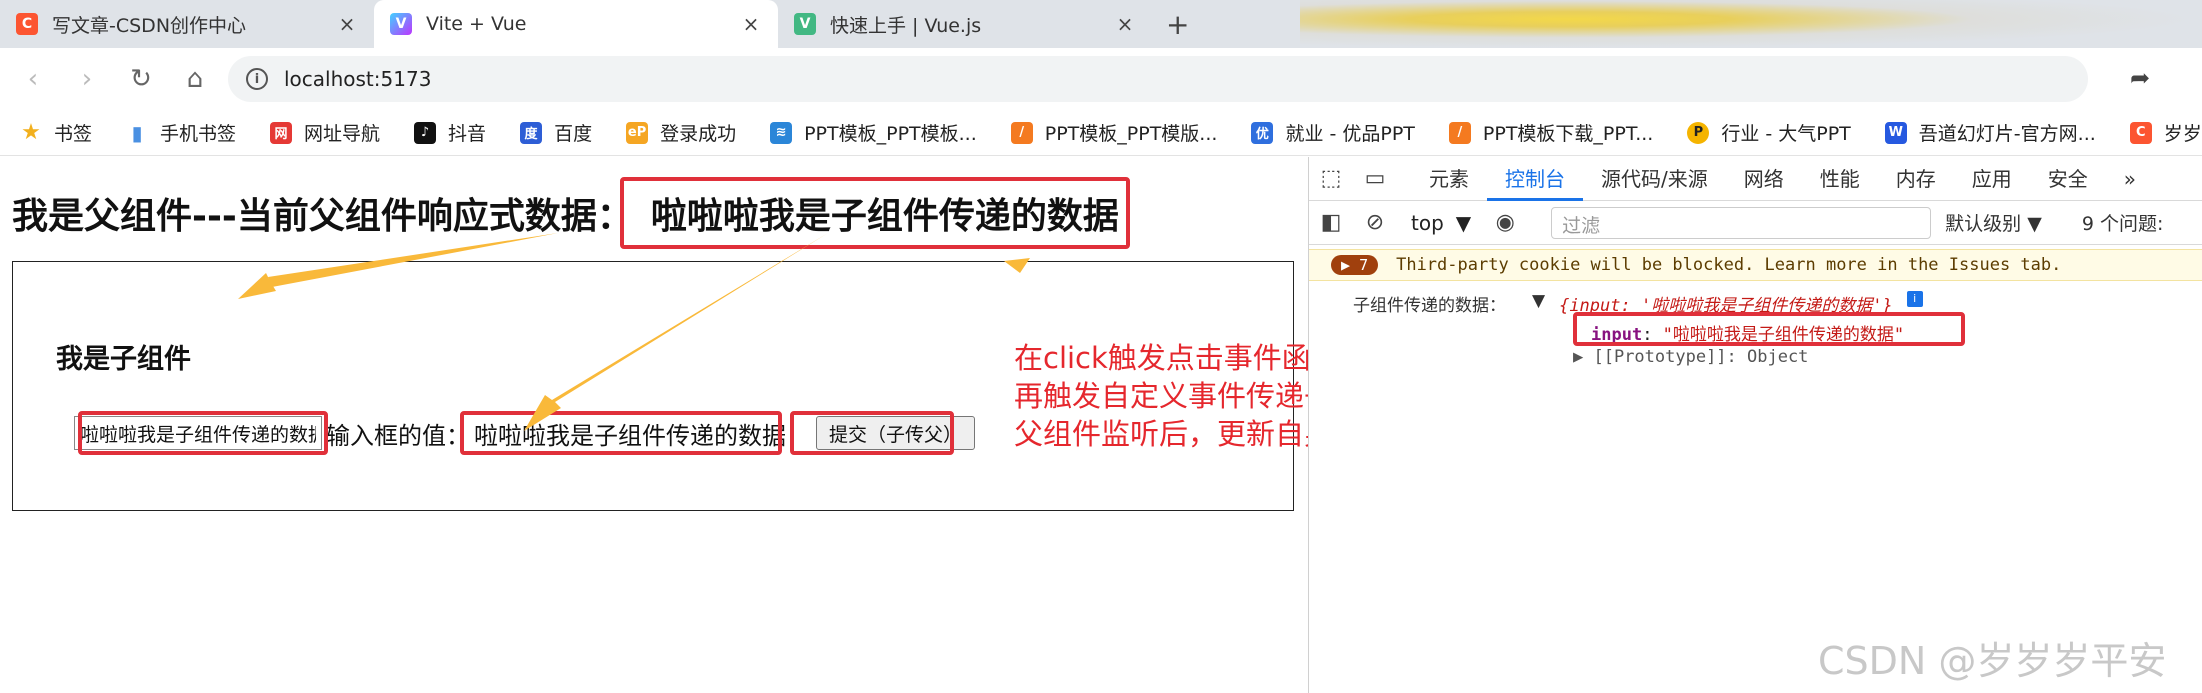  I want to click on console-toolbar: ◧ ⊘ top ▼ ◉ 过滤 默认级别 ▼ 9 个问题:, so click(1755, 223).